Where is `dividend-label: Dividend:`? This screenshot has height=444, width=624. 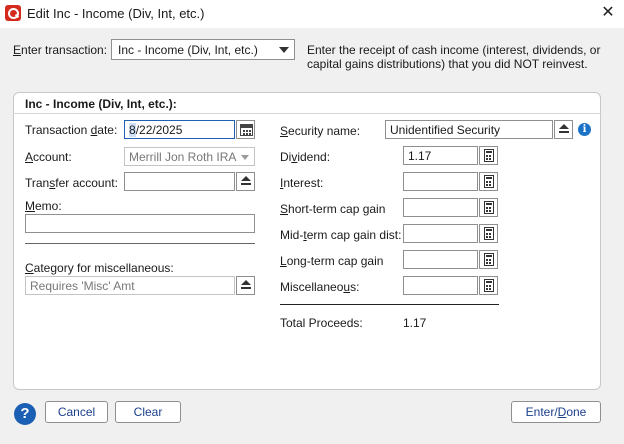 dividend-label: Dividend: is located at coordinates (305, 157).